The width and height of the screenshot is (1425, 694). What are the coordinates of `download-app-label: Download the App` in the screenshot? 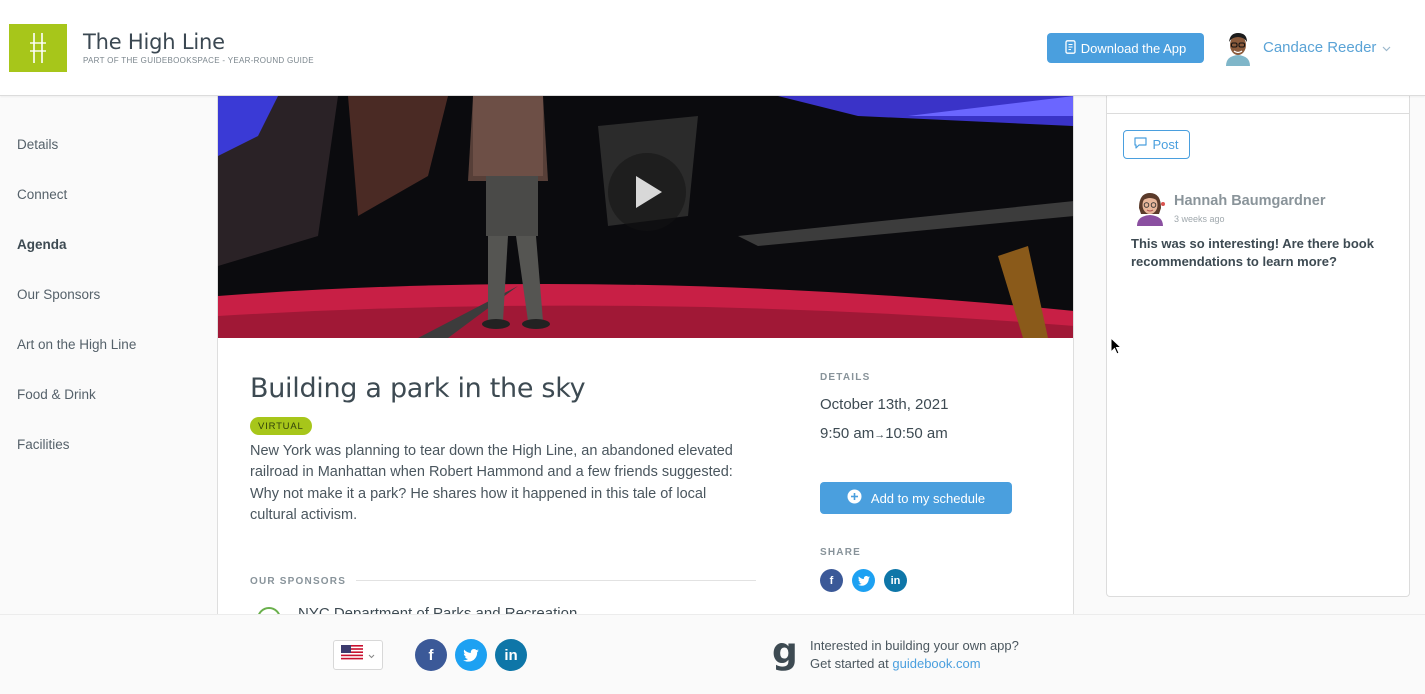 It's located at (1133, 48).